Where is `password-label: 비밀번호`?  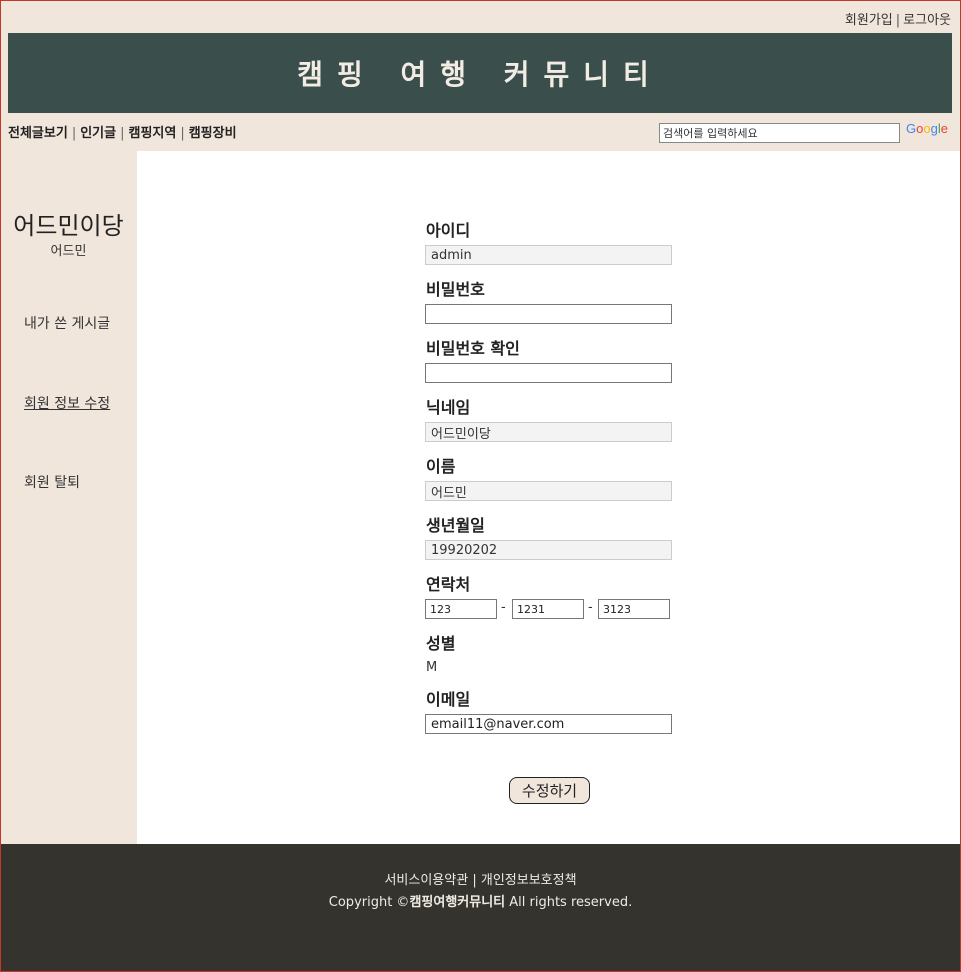 password-label: 비밀번호 is located at coordinates (455, 289).